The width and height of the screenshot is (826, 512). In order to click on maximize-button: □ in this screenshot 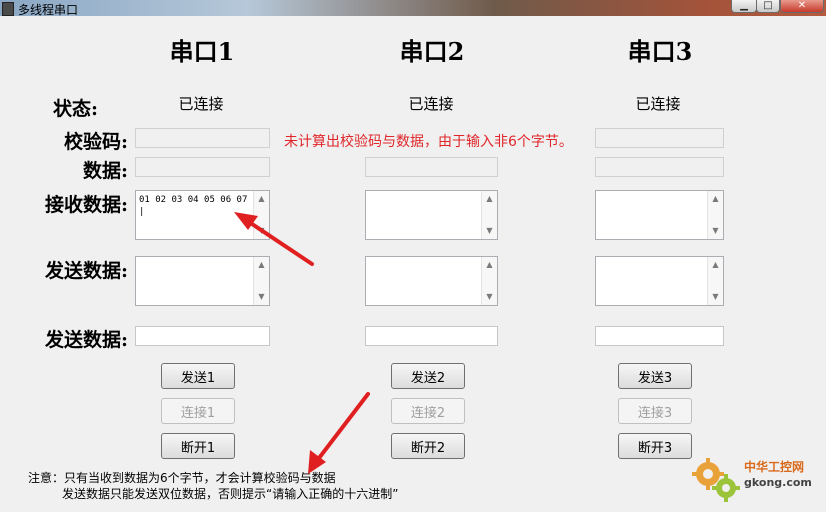, I will do `click(768, 6)`.